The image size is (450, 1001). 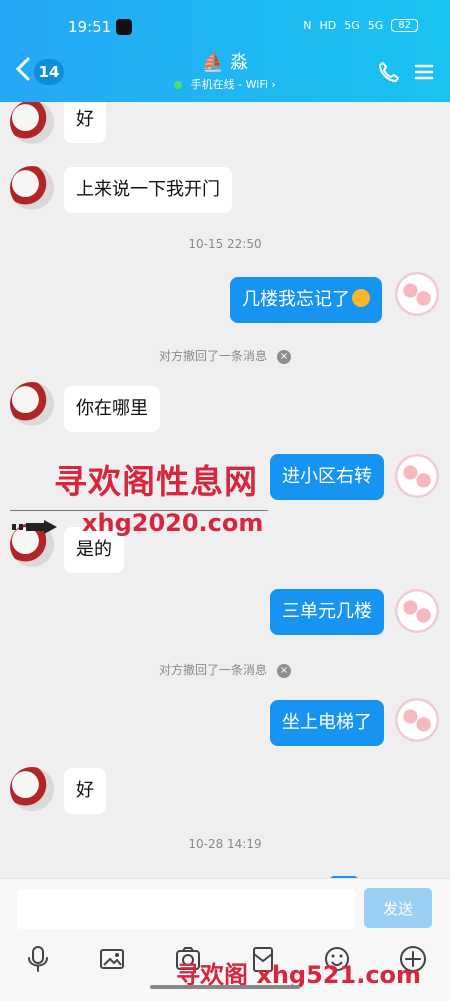 I want to click on signal-one-icon: 5G, so click(x=352, y=25).